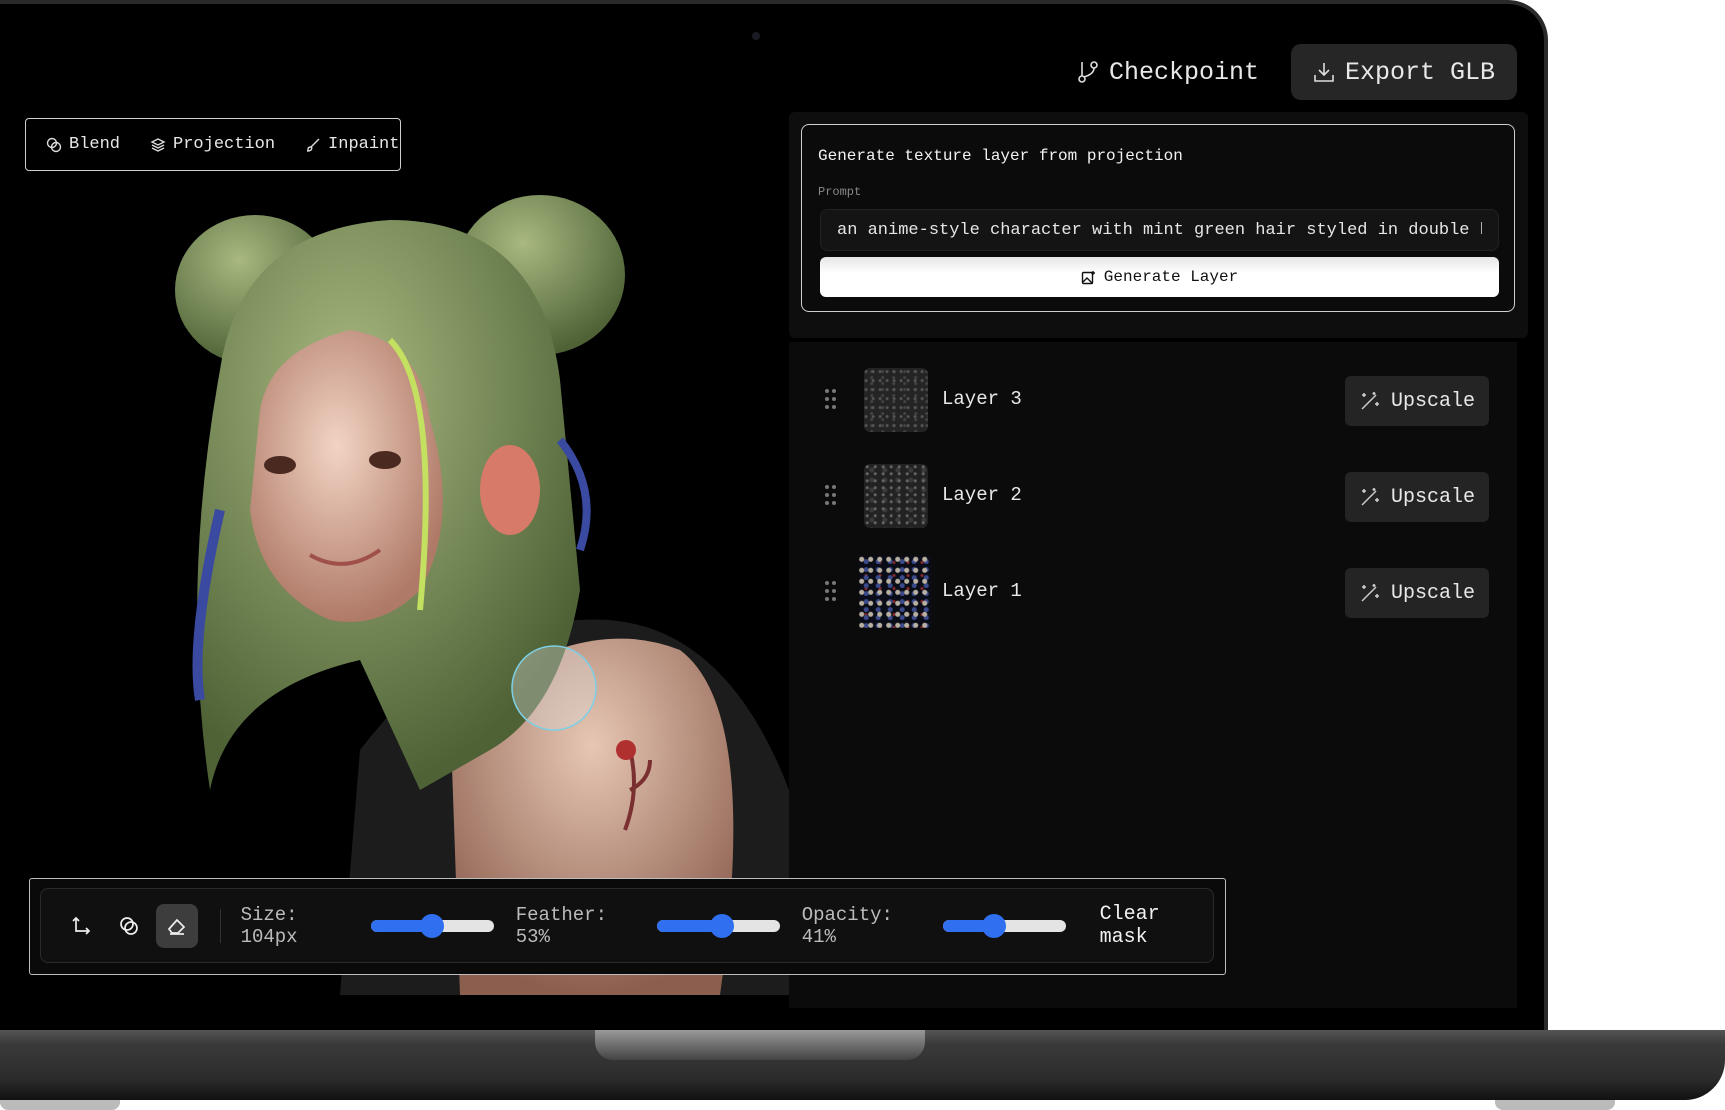  I want to click on eraser-tool-button, so click(177, 925).